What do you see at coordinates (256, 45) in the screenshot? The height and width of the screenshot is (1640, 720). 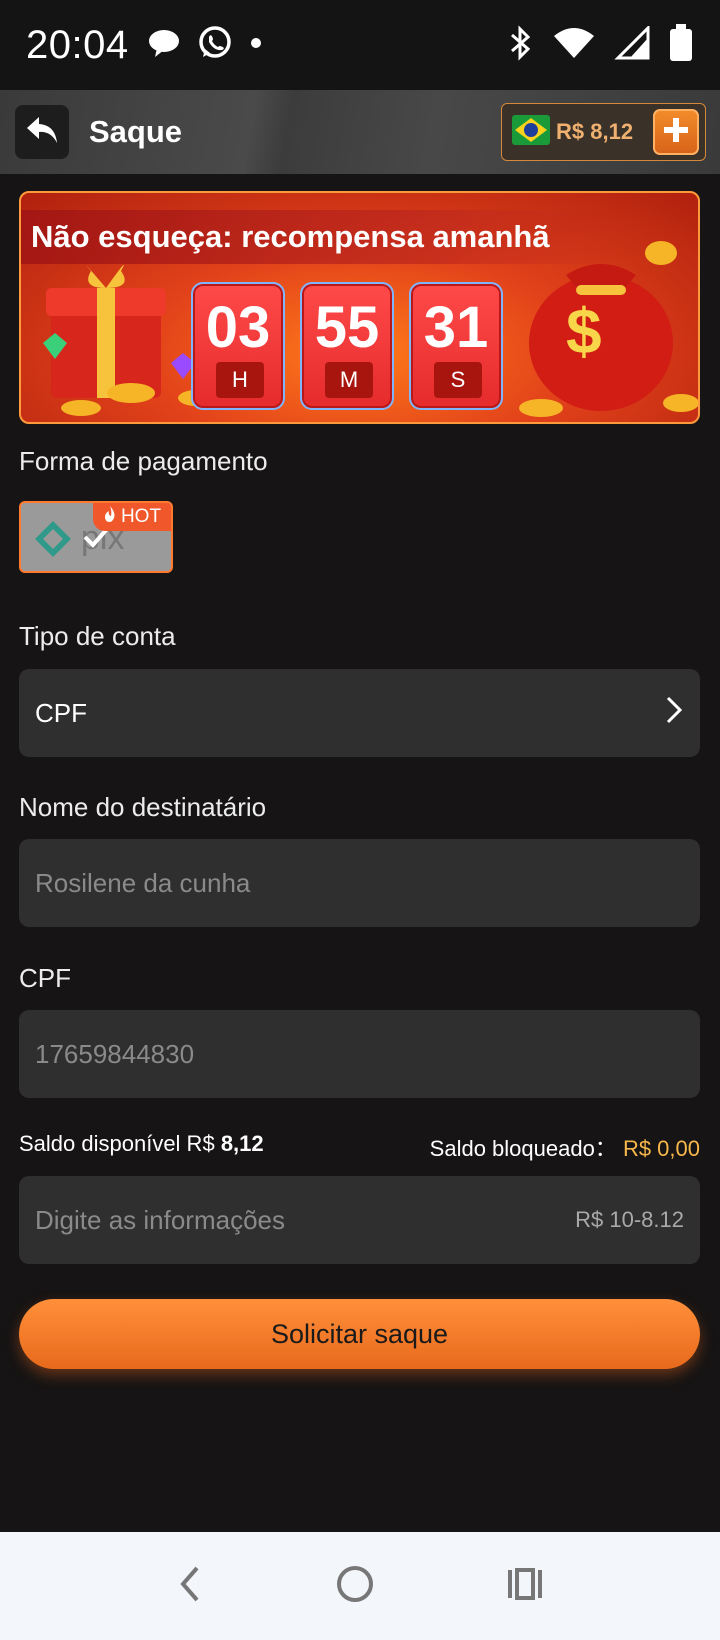 I see `dot-icon` at bounding box center [256, 45].